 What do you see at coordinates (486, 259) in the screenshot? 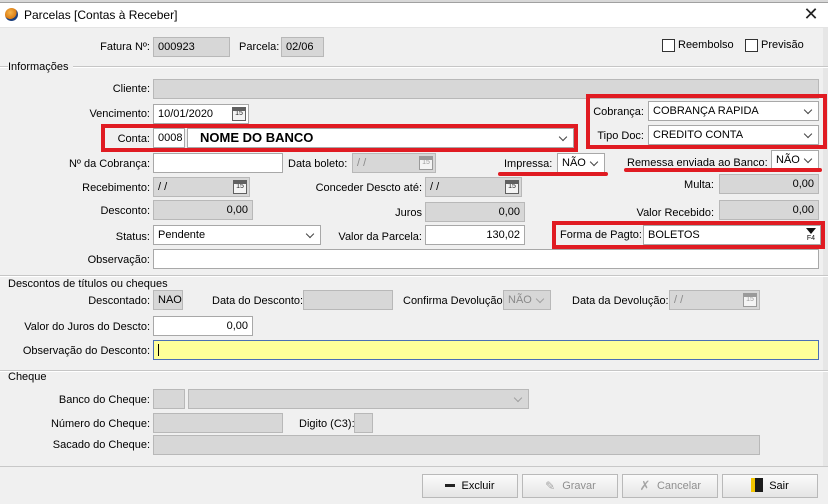
I see `observacao-field` at bounding box center [486, 259].